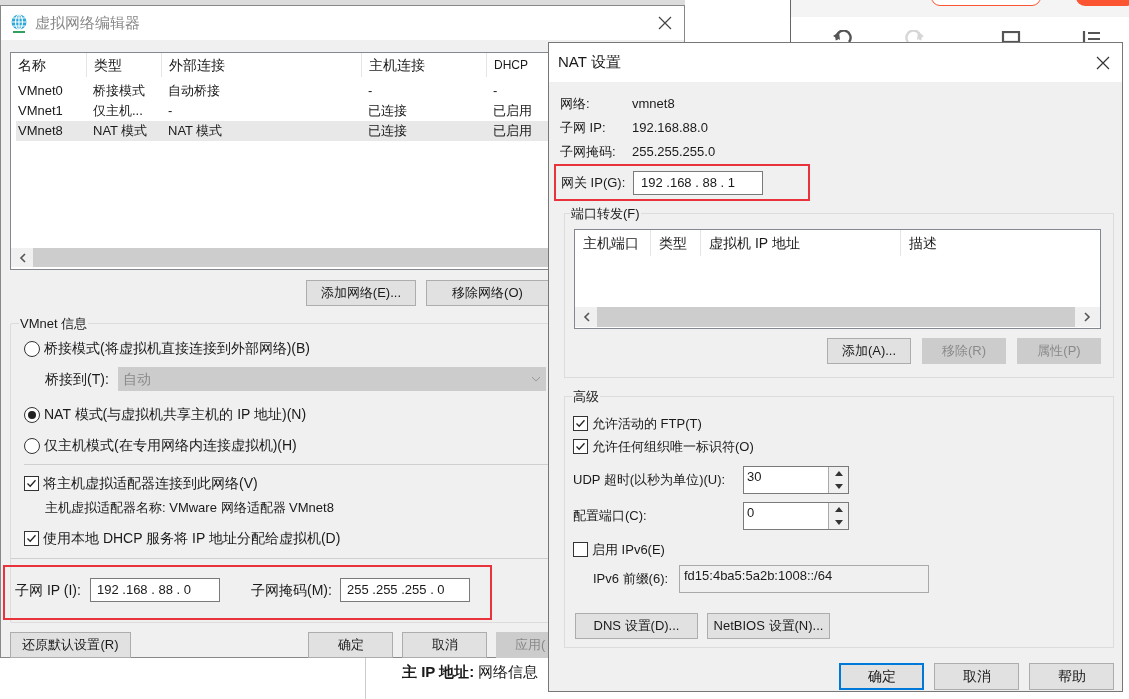  I want to click on table-cell: VMnet1, so click(40, 111).